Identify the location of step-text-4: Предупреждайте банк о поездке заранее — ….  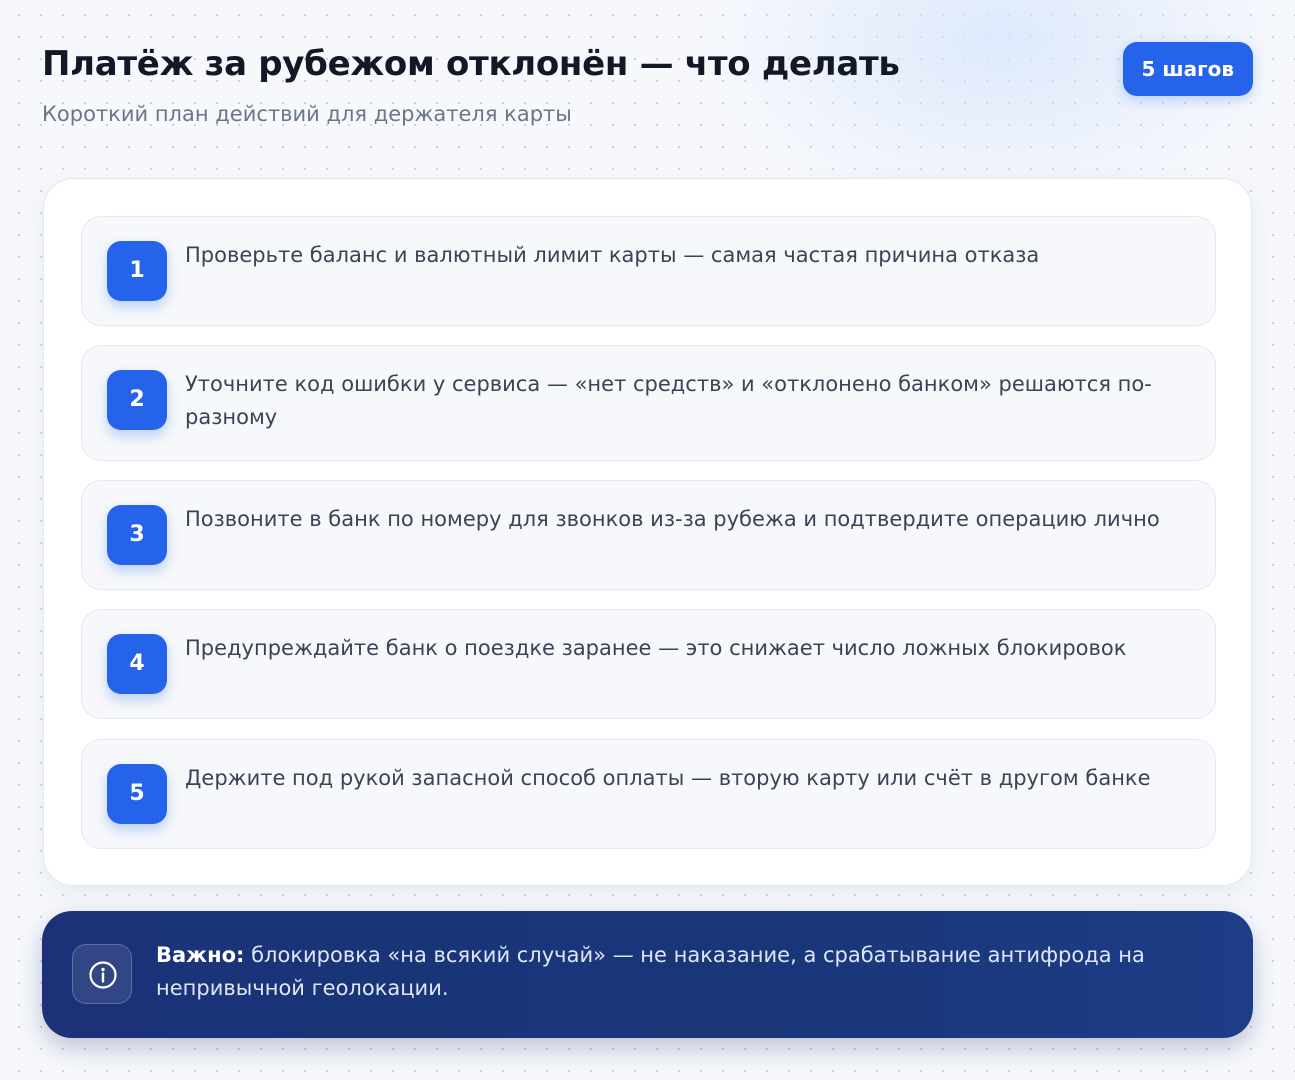
(656, 648).